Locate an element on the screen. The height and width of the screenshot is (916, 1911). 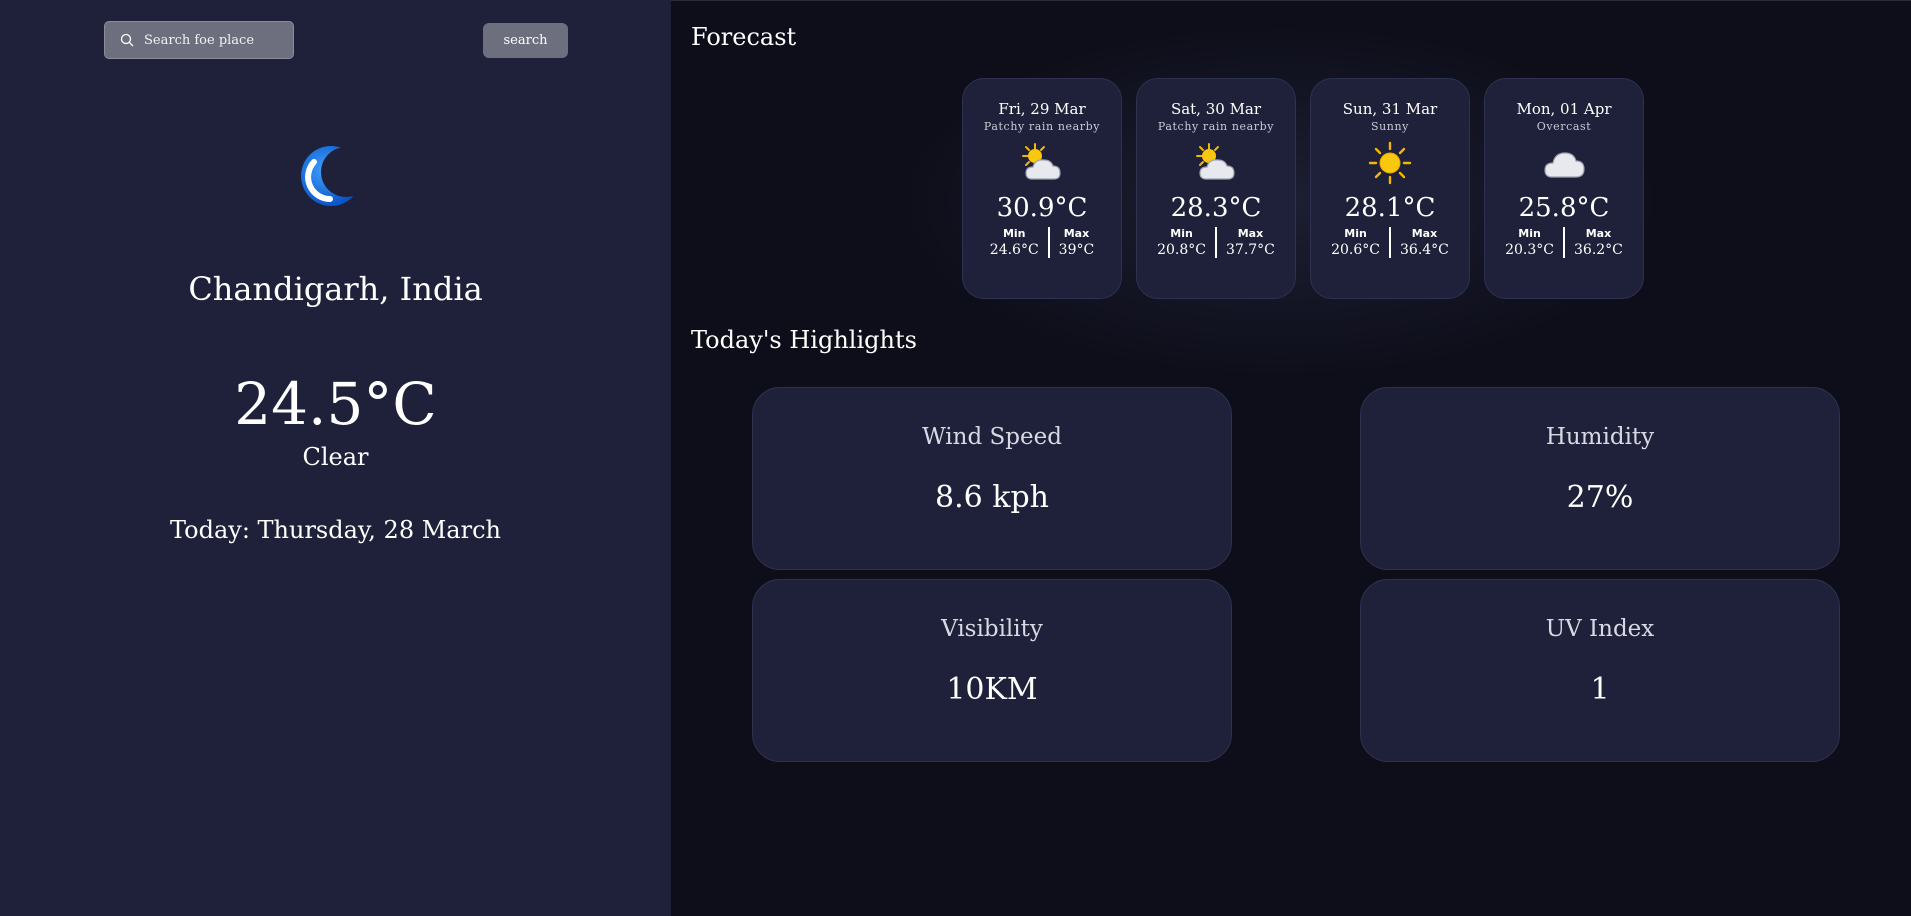
highlight-label: Visibility is located at coordinates (992, 629).